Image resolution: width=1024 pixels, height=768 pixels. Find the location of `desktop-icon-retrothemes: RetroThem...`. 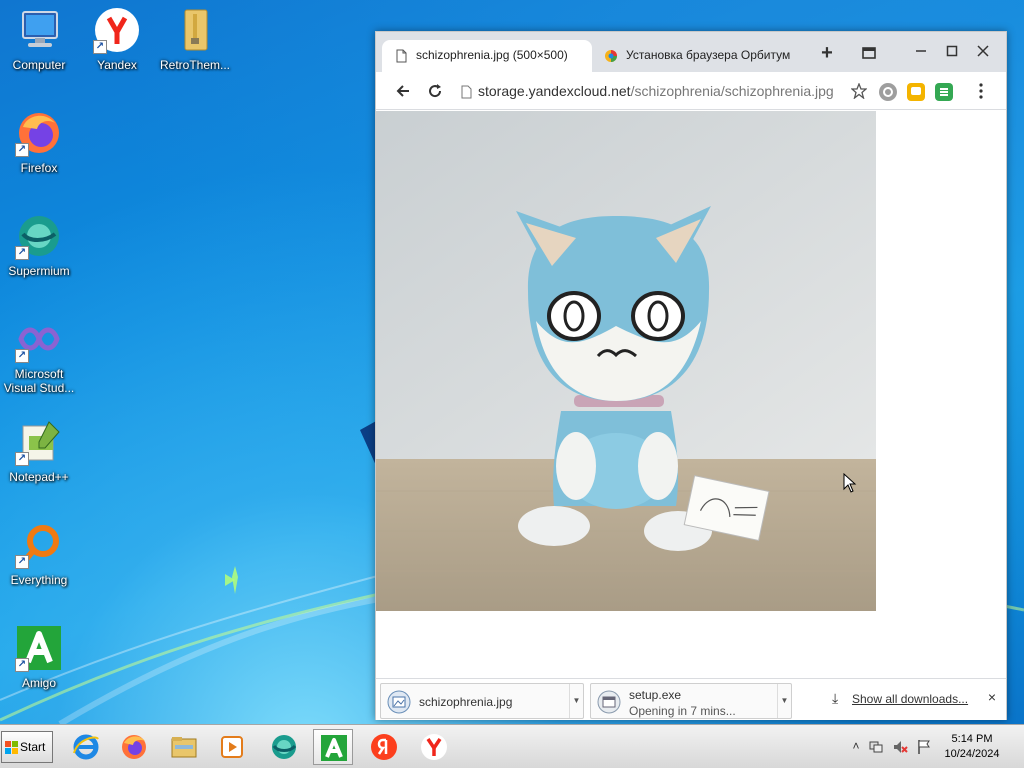

desktop-icon-retrothemes: RetroThem... is located at coordinates (195, 39).